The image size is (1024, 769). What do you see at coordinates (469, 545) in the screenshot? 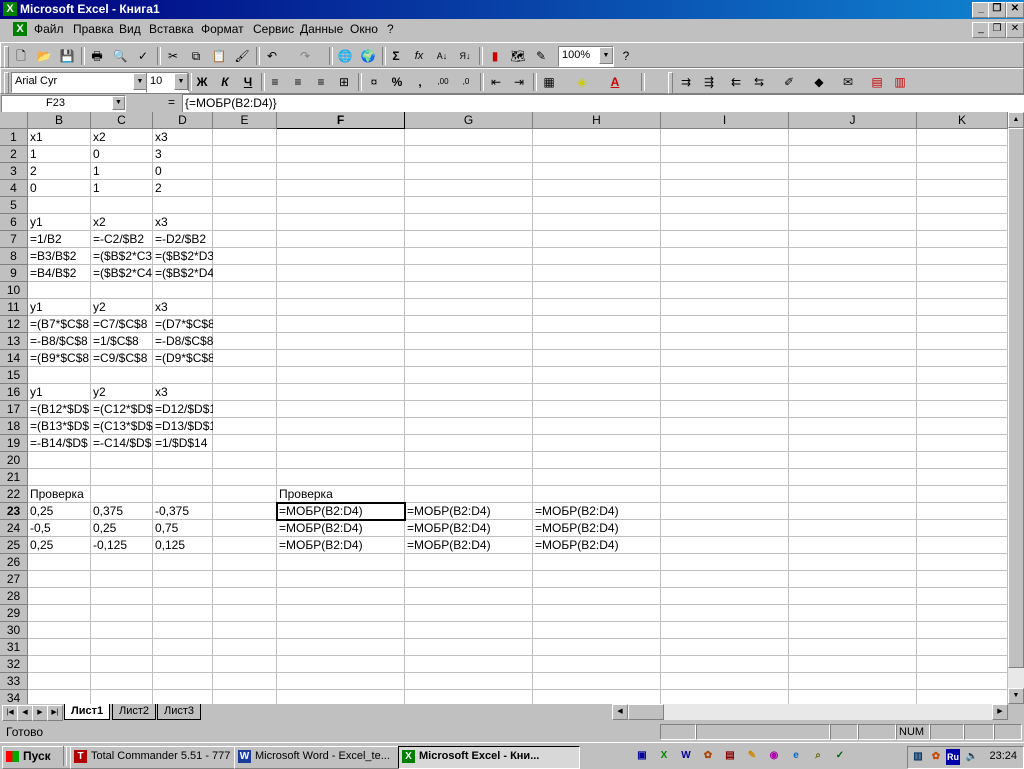
I see `cell-g25: =МОБР(B2:D4)` at bounding box center [469, 545].